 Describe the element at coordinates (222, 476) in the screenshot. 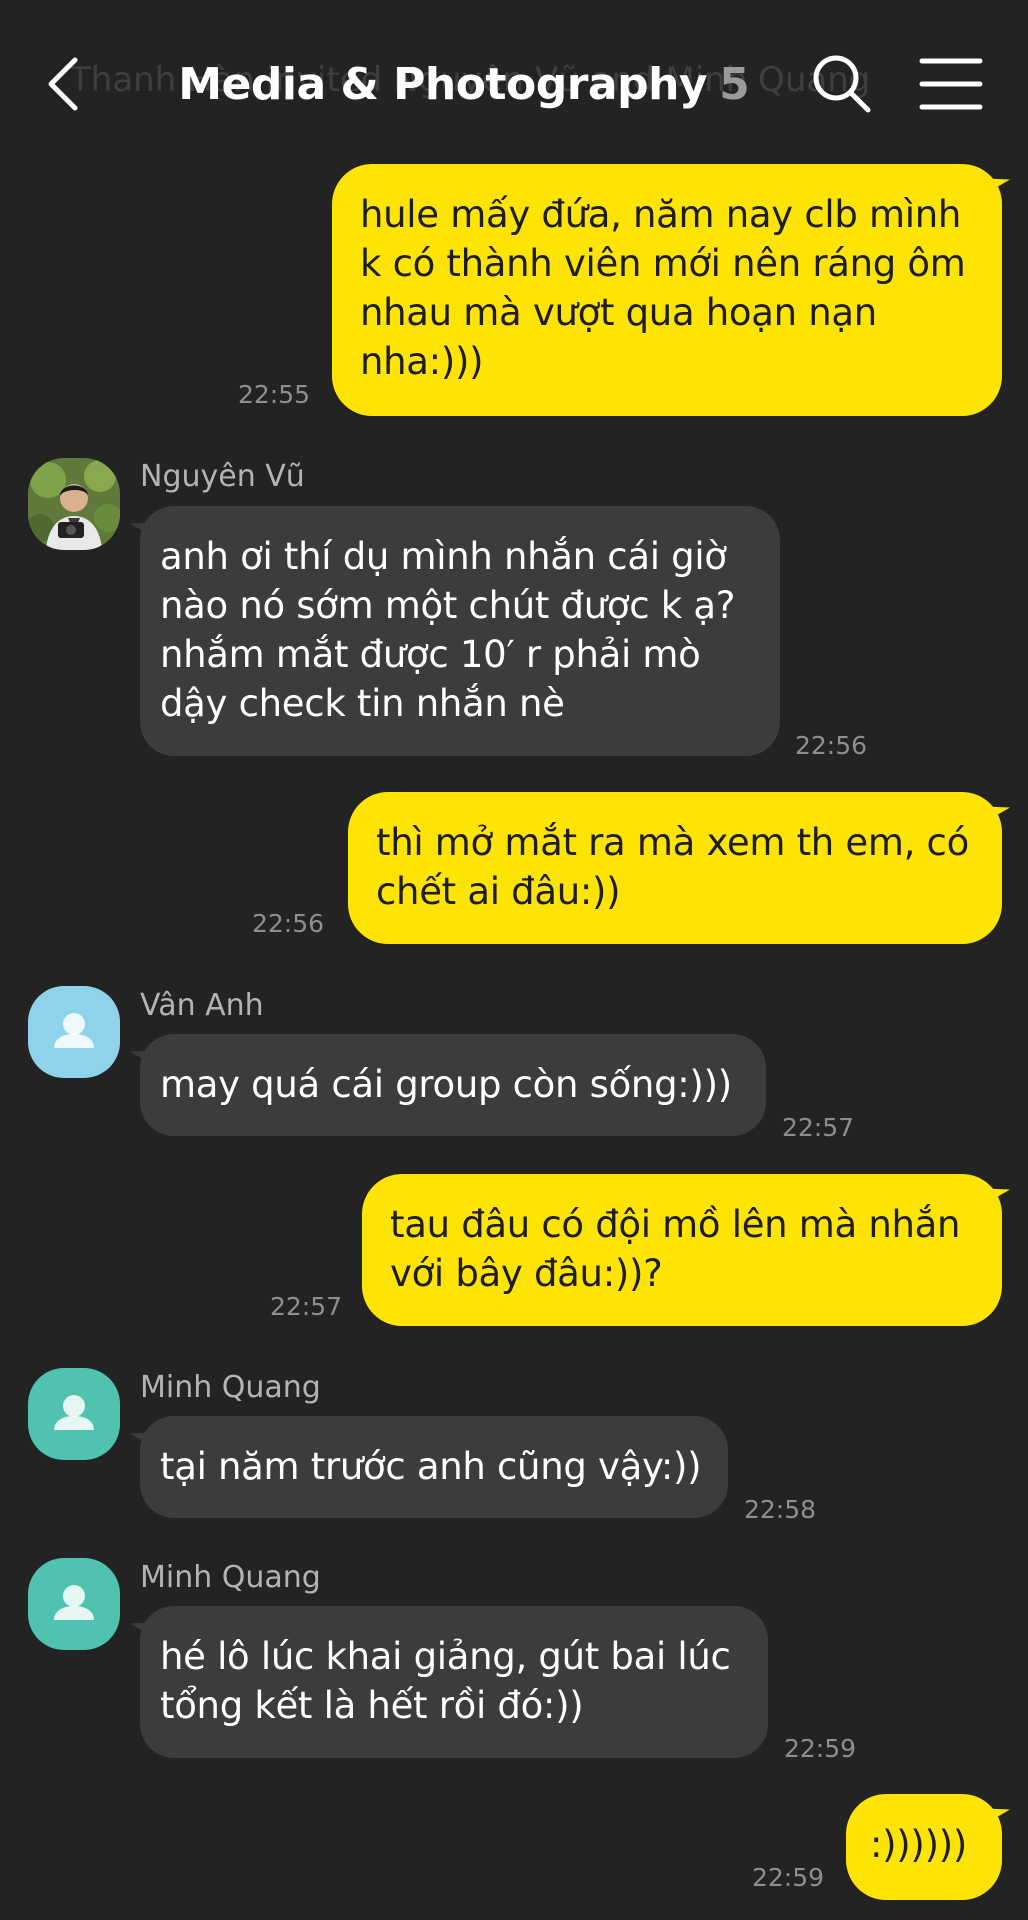

I see `sender-name: Nguyên Vũ` at that location.